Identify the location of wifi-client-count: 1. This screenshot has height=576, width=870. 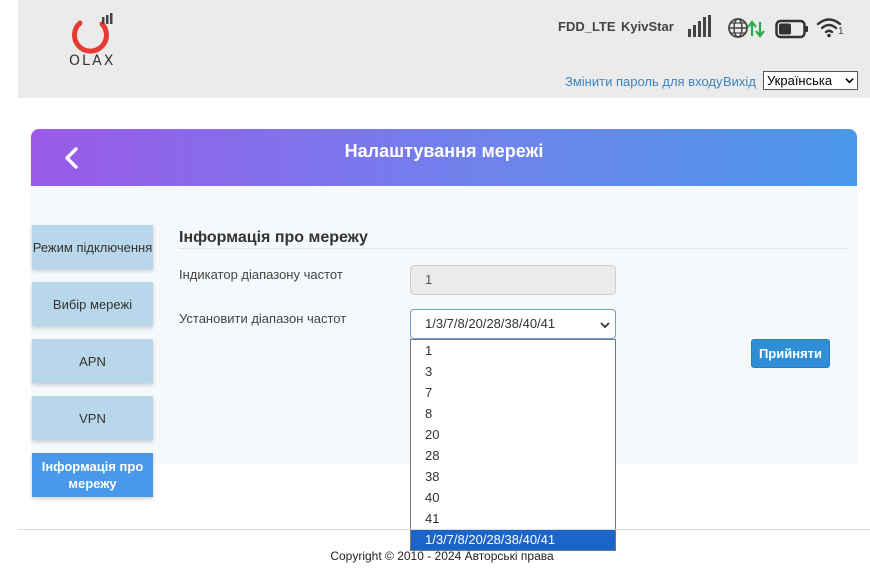
(841, 31).